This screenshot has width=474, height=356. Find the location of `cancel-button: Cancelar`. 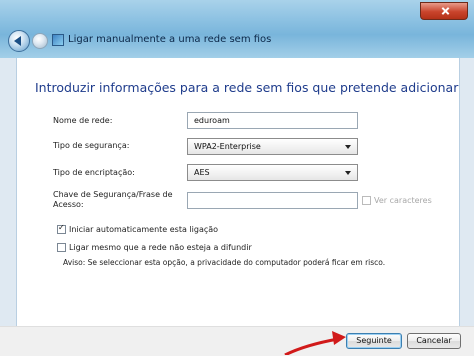

cancel-button: Cancelar is located at coordinates (434, 341).